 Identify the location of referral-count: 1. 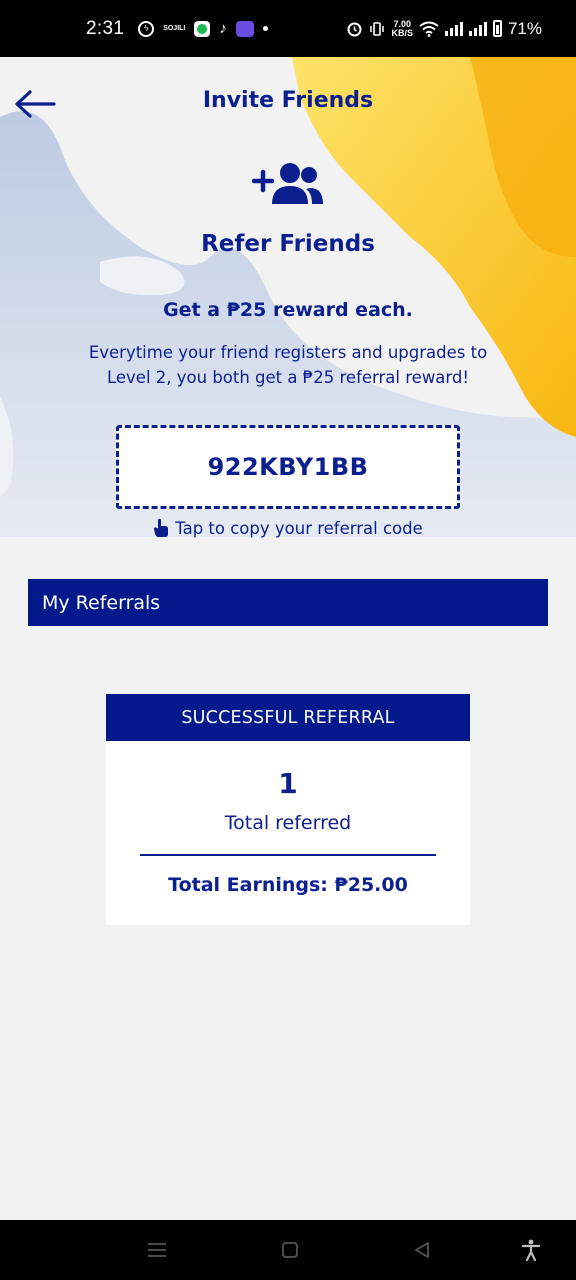
(288, 783).